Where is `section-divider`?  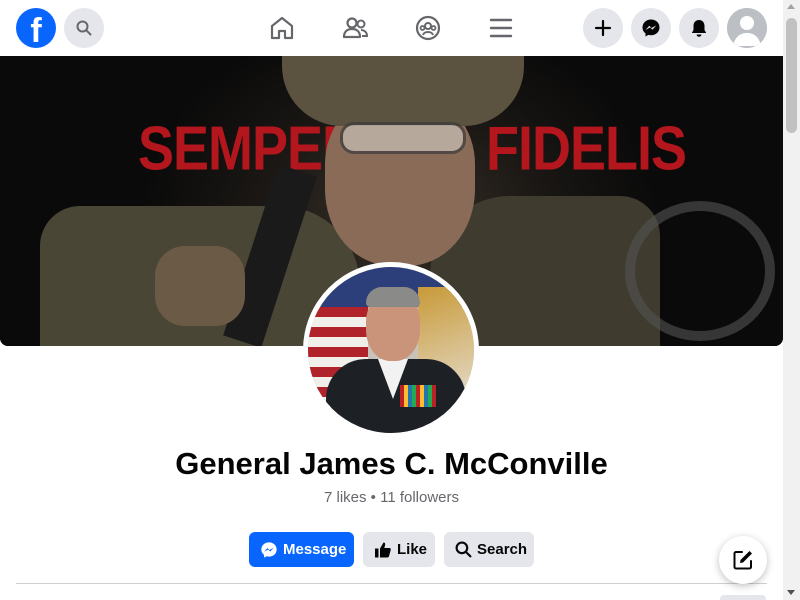
section-divider is located at coordinates (391, 583).